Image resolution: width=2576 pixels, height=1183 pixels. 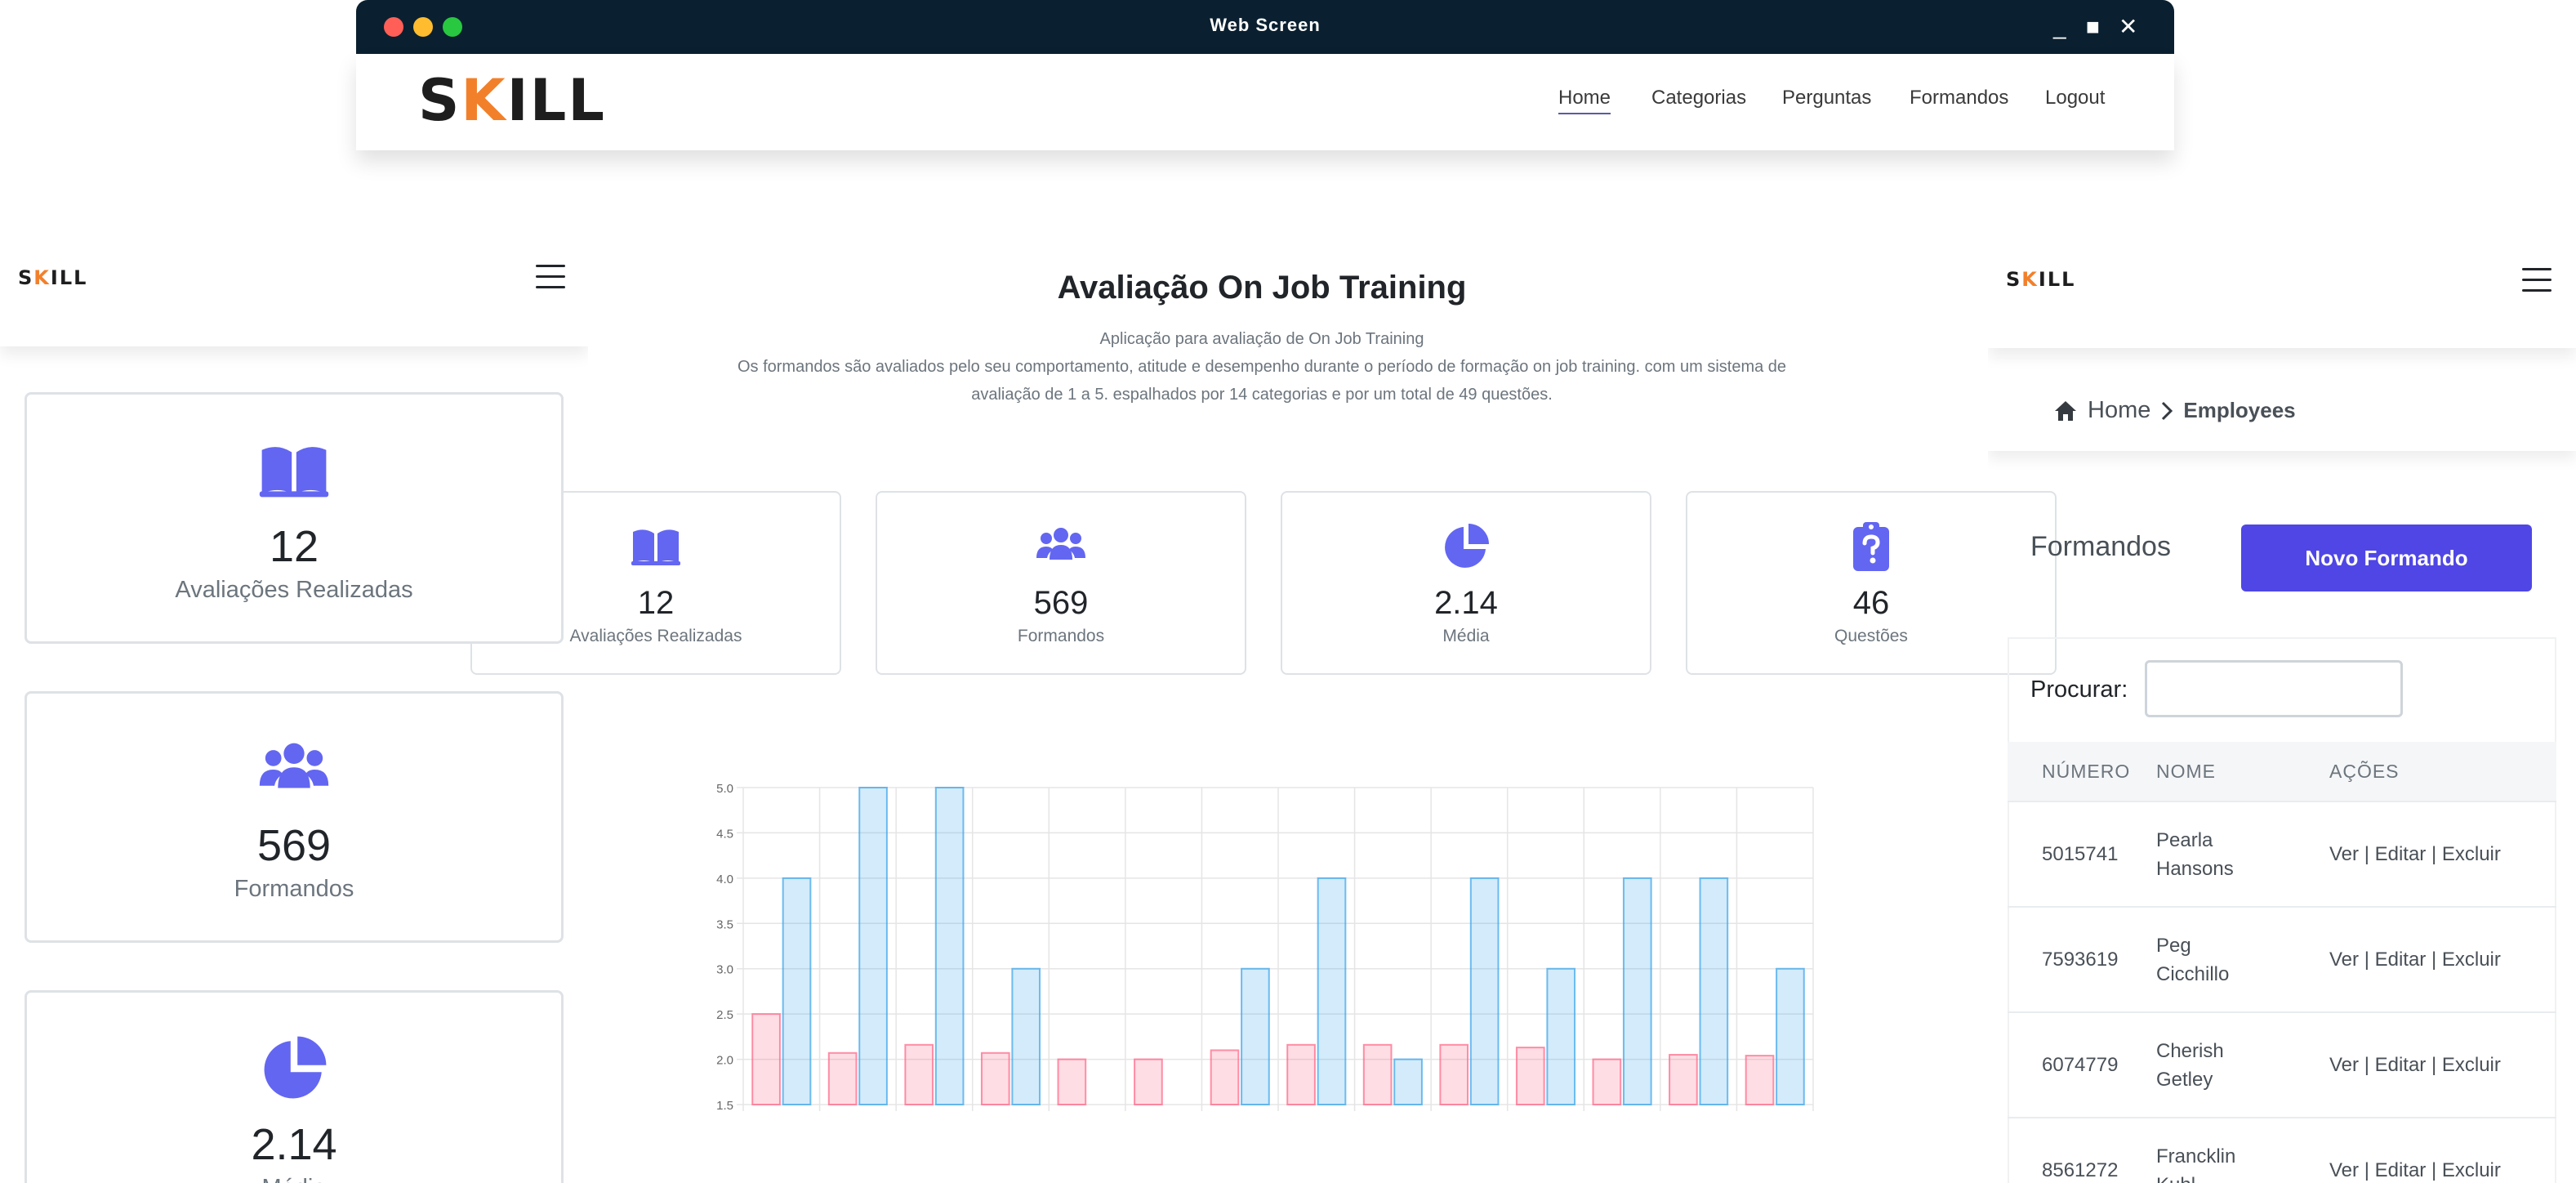 What do you see at coordinates (2242, 960) in the screenshot?
I see `cell-nome: Peg Cicchillo` at bounding box center [2242, 960].